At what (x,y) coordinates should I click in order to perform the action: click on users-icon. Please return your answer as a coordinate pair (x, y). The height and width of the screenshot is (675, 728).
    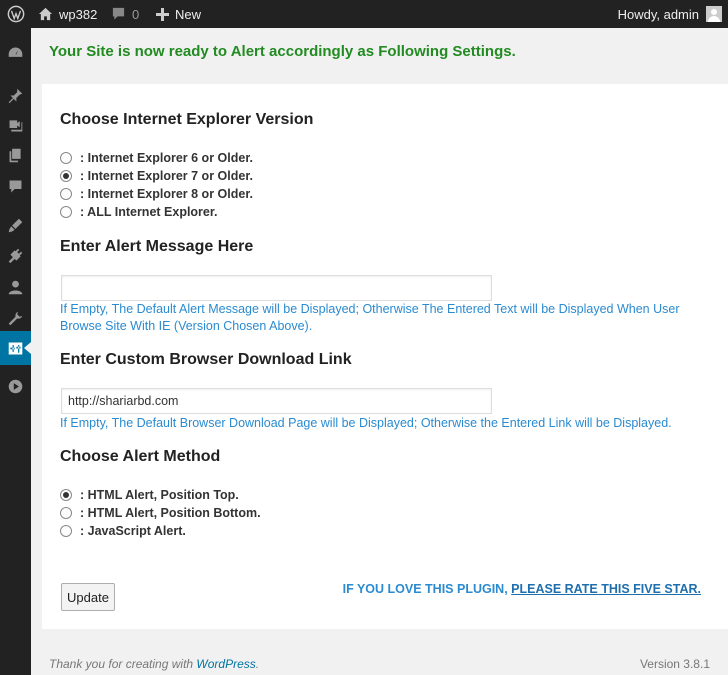
    Looking at the image, I should click on (15, 287).